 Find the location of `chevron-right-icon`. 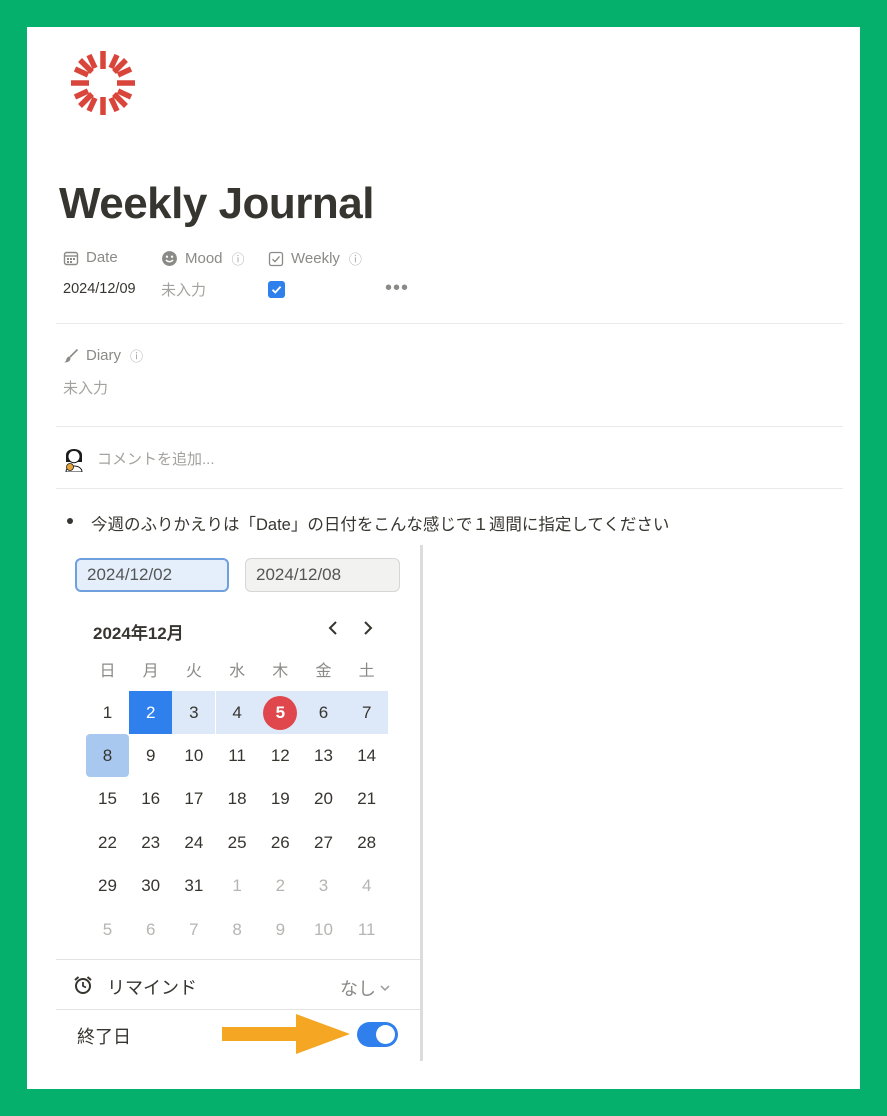

chevron-right-icon is located at coordinates (368, 628).